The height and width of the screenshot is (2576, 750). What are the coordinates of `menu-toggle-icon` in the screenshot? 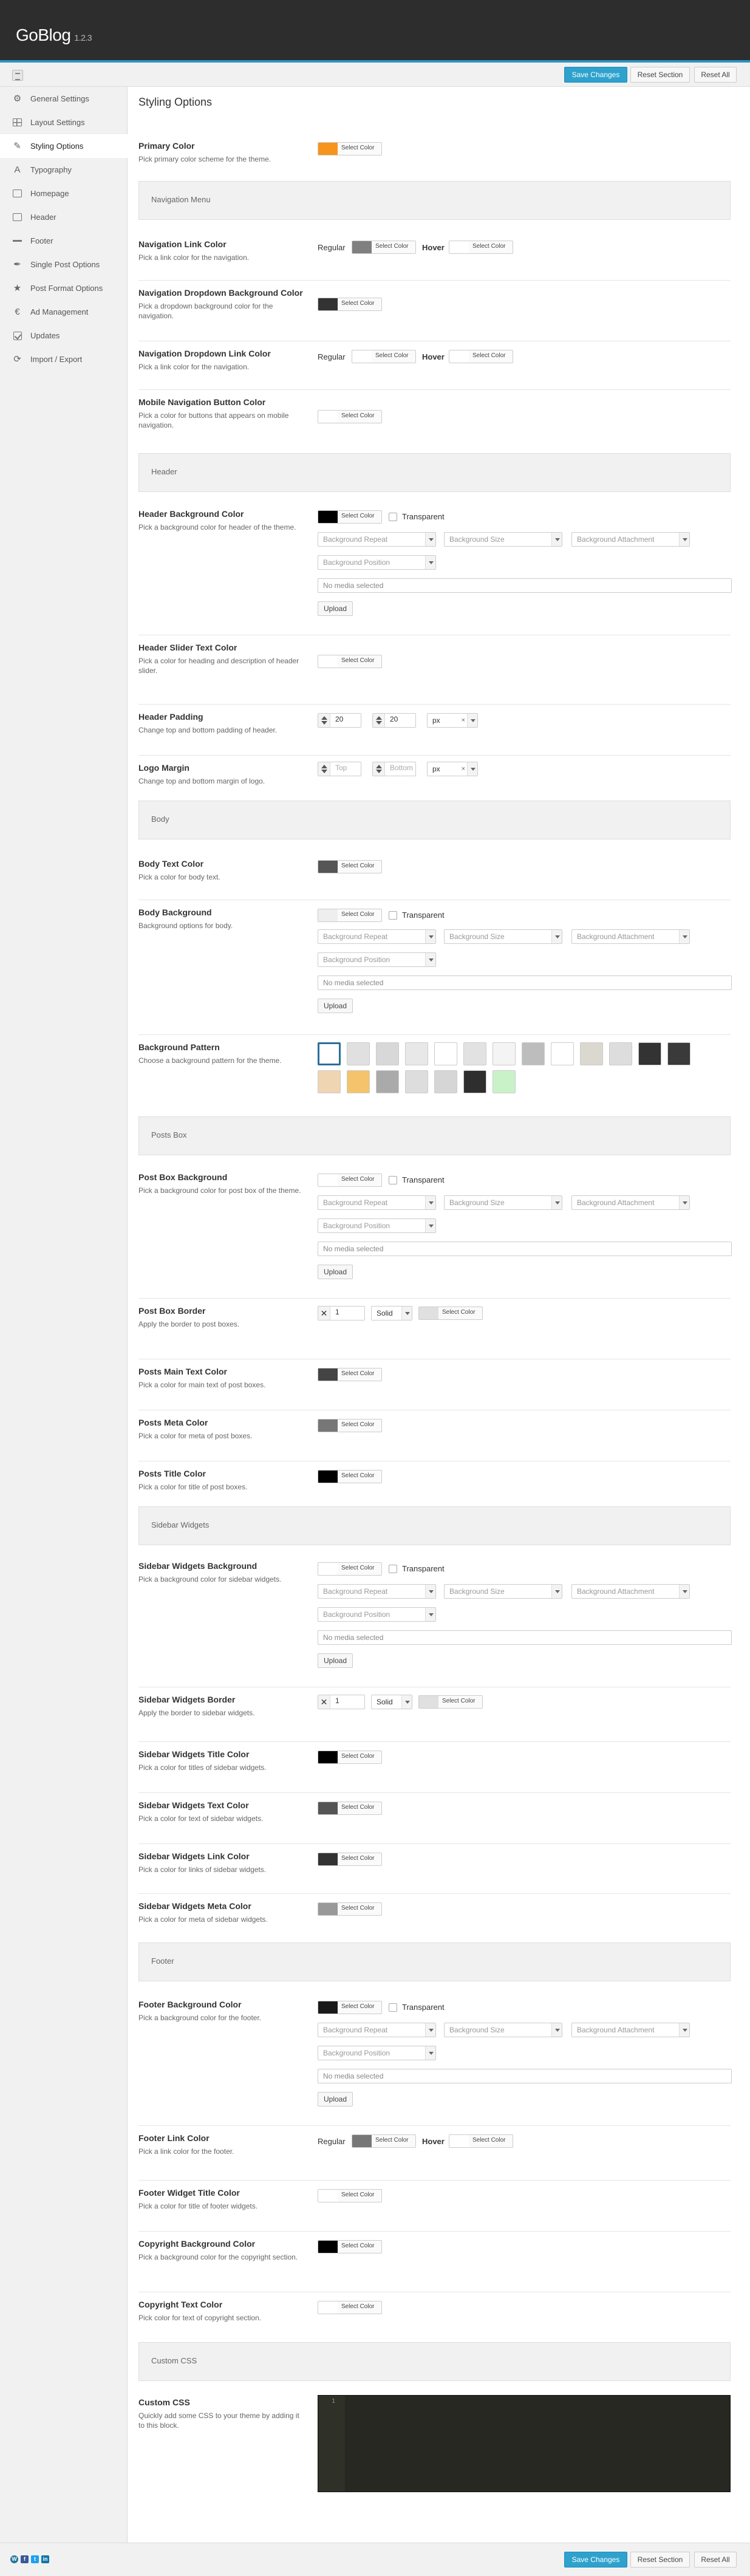 It's located at (17, 75).